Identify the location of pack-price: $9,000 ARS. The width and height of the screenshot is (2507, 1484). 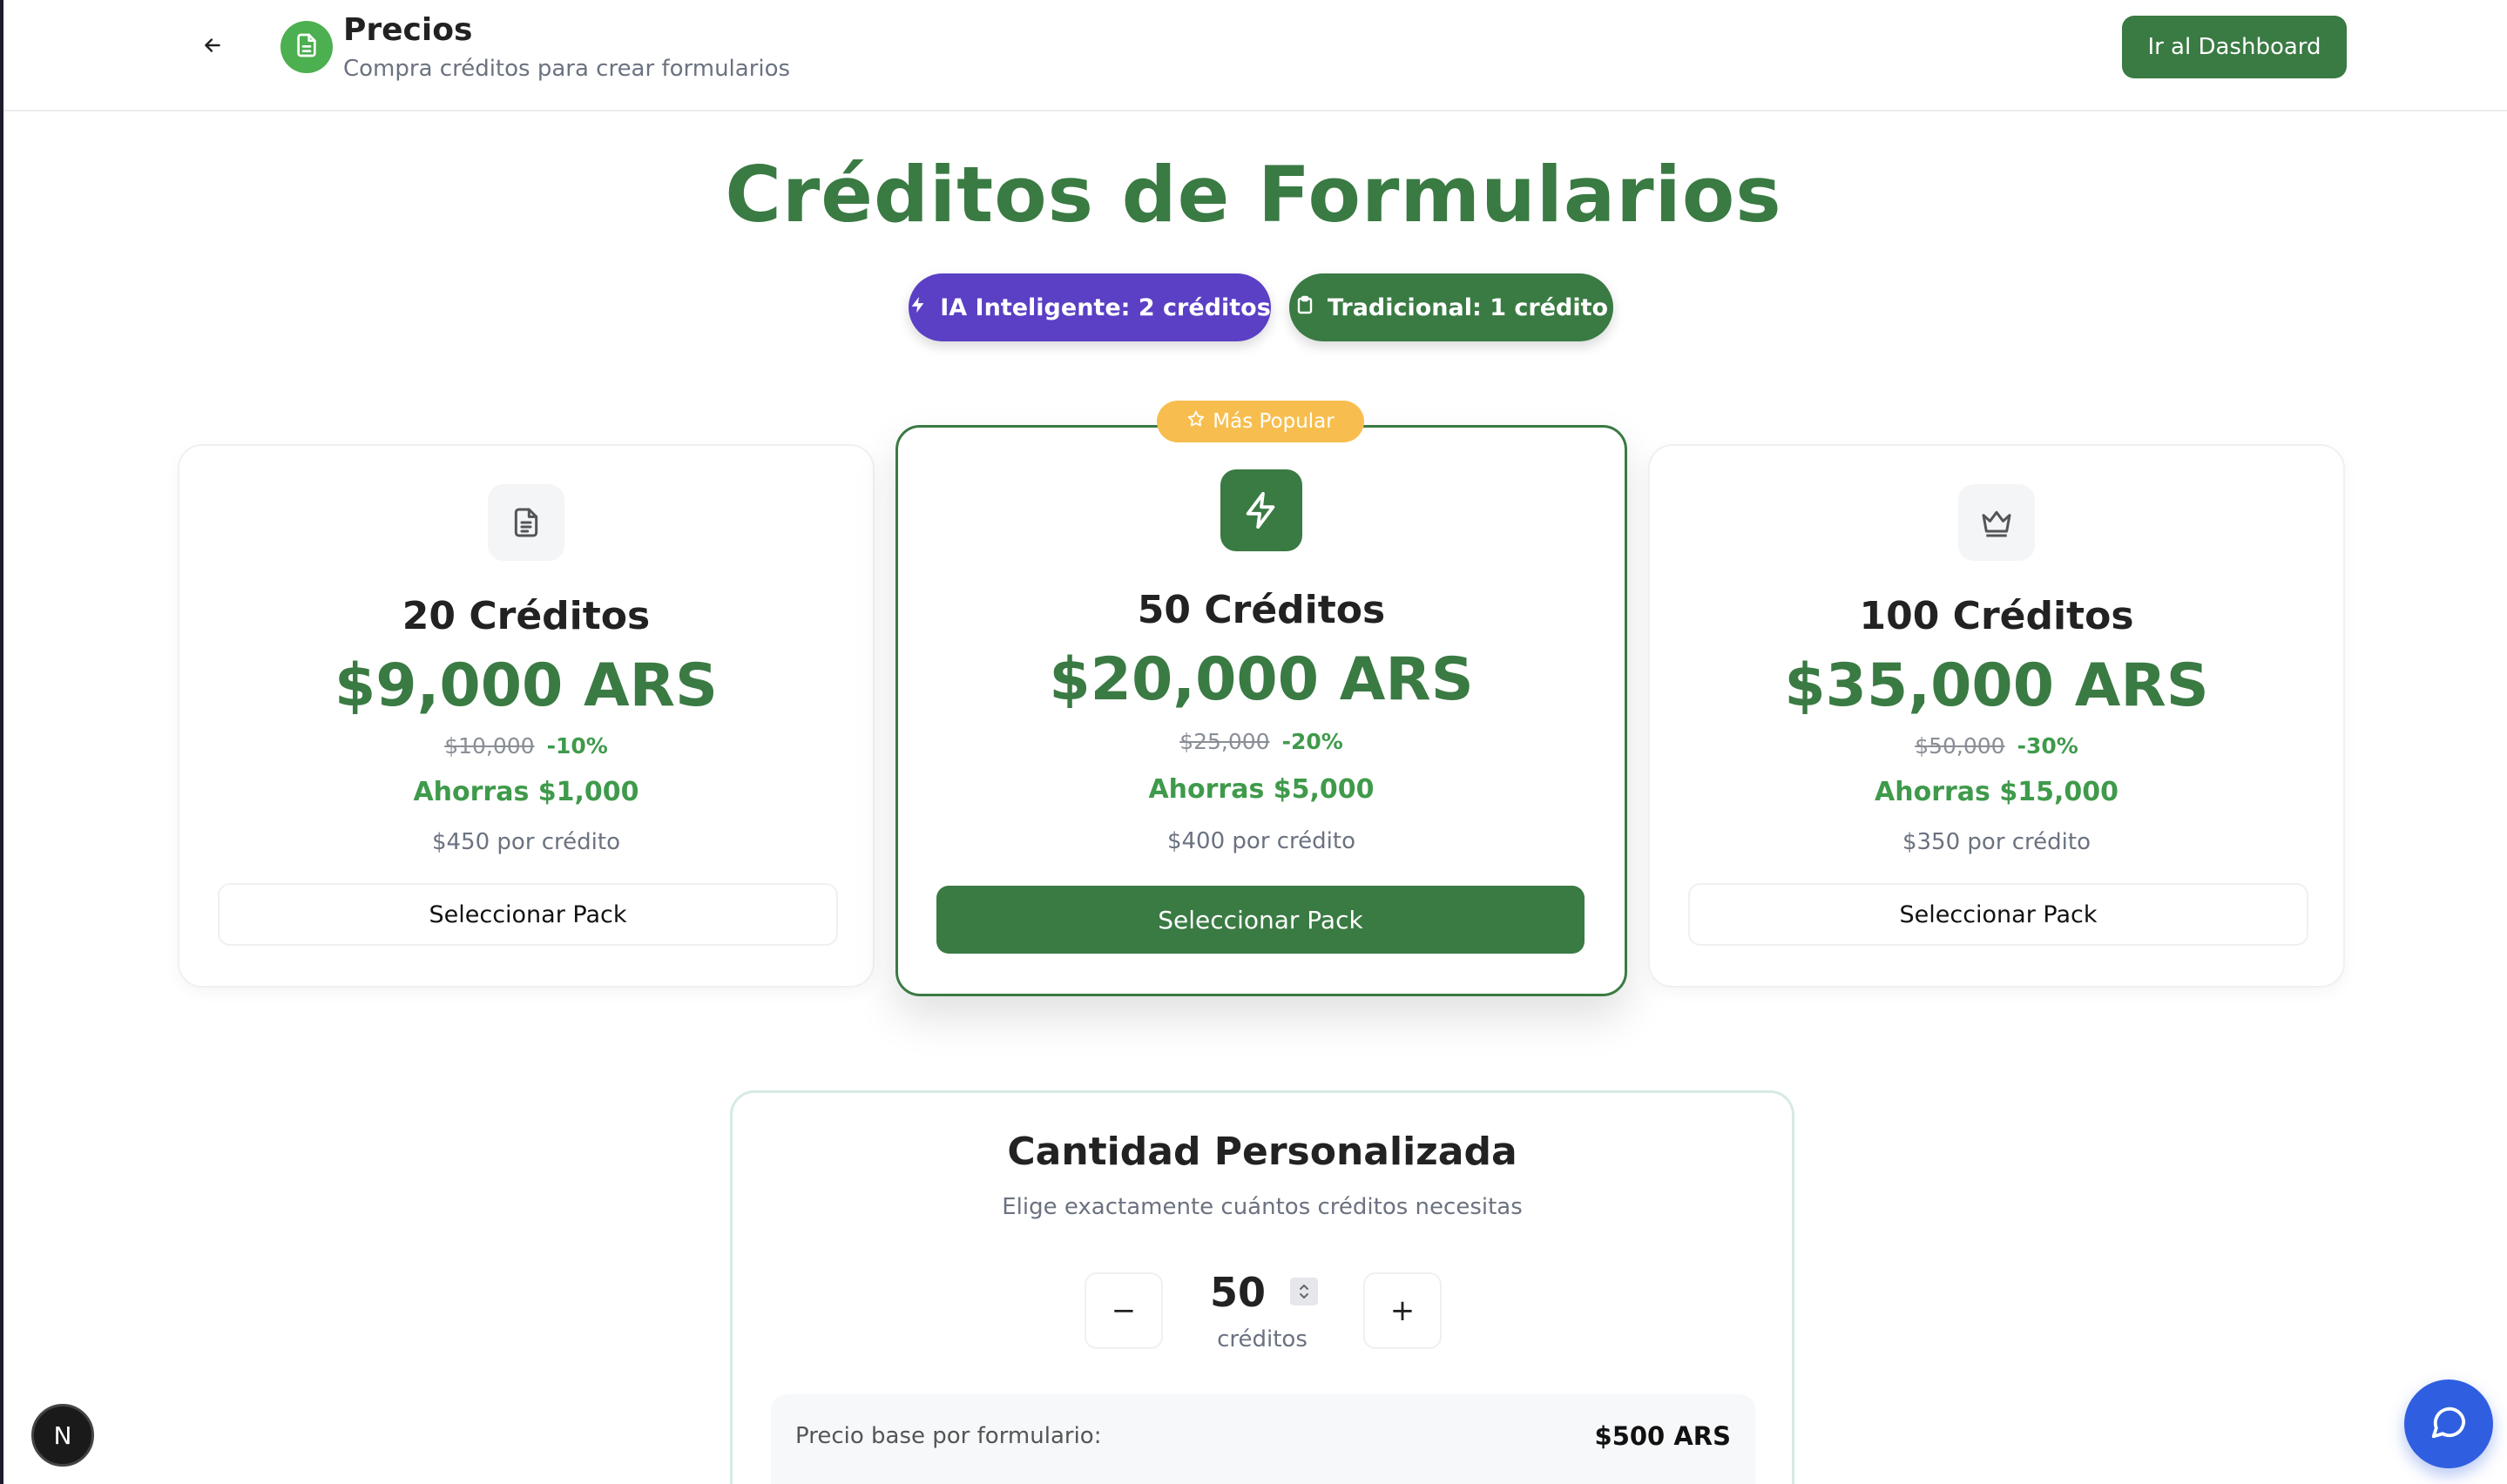
(526, 686).